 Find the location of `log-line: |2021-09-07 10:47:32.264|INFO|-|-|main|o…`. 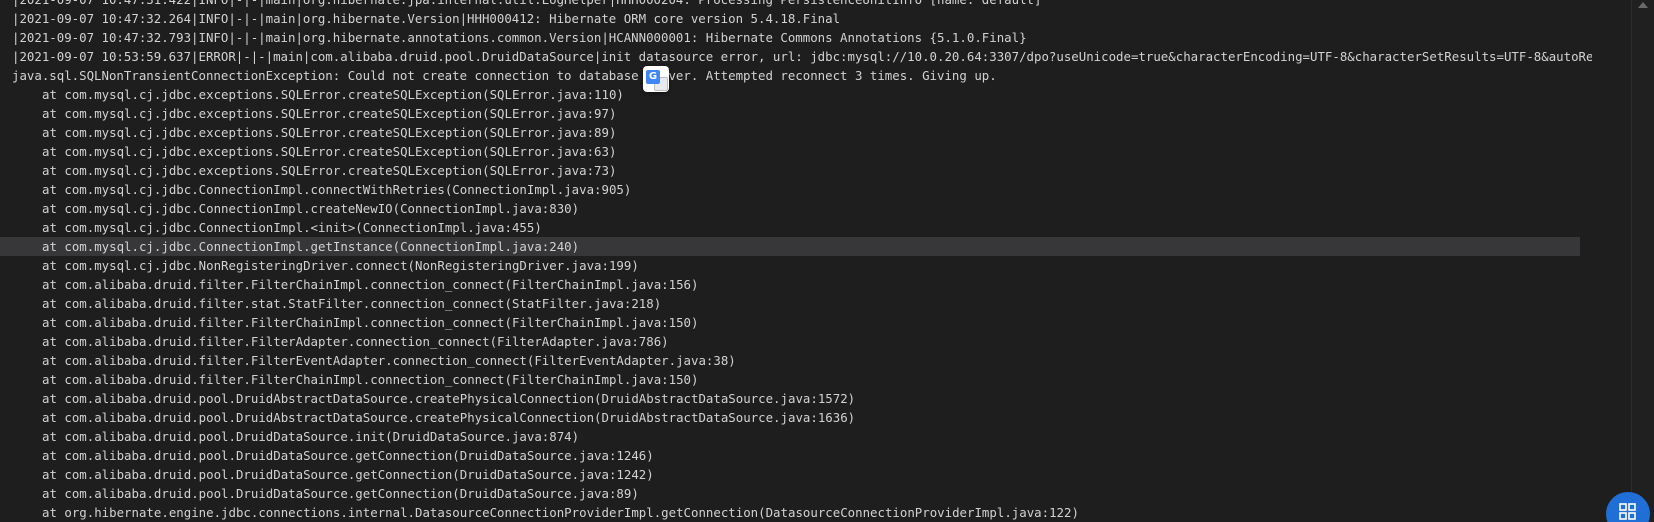

log-line: |2021-09-07 10:47:32.264|INFO|-|-|main|o… is located at coordinates (426, 18).